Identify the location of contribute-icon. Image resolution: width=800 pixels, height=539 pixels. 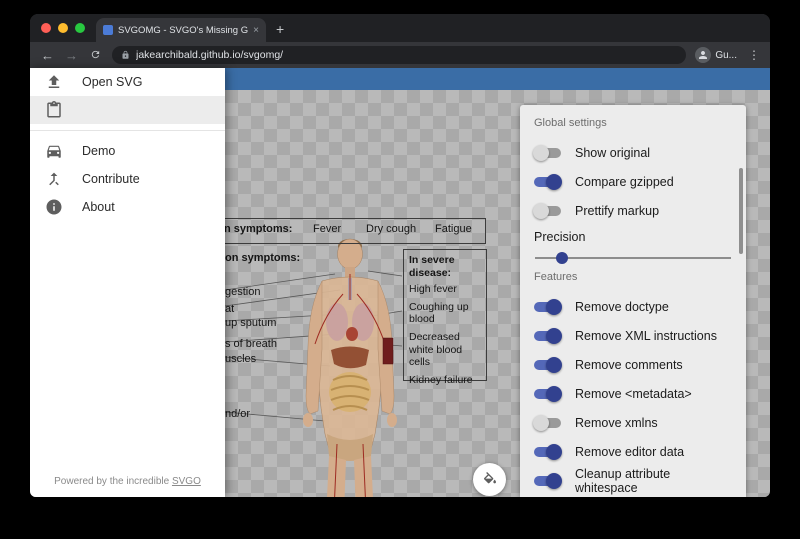
(54, 179).